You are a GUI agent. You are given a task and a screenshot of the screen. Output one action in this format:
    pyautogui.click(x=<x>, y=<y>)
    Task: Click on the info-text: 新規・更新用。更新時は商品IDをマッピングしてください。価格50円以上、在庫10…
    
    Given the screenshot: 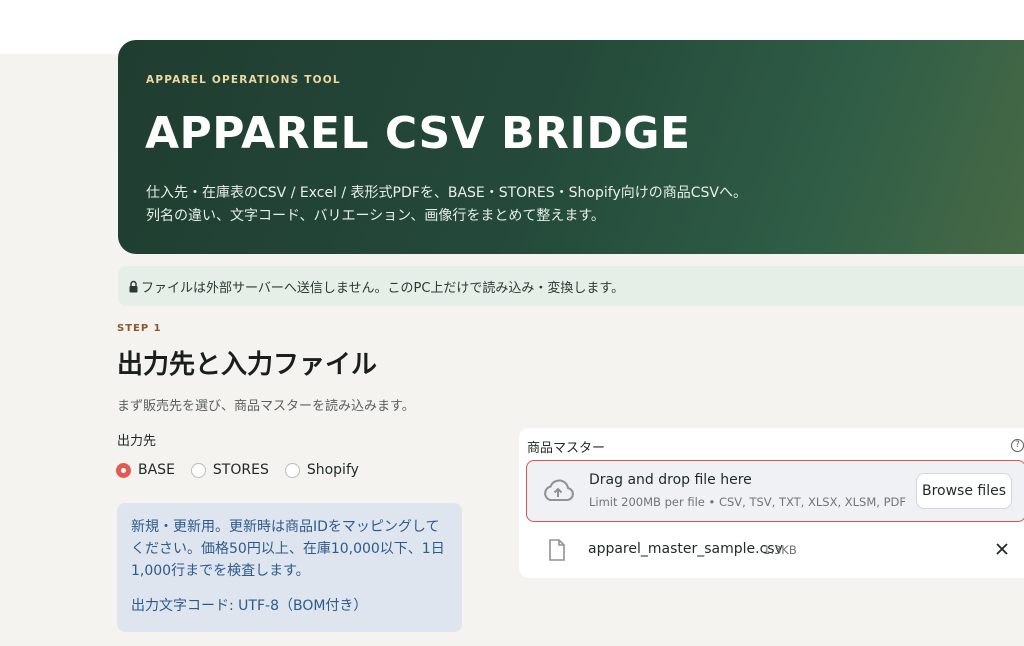 What is the action you would take?
    pyautogui.click(x=288, y=549)
    